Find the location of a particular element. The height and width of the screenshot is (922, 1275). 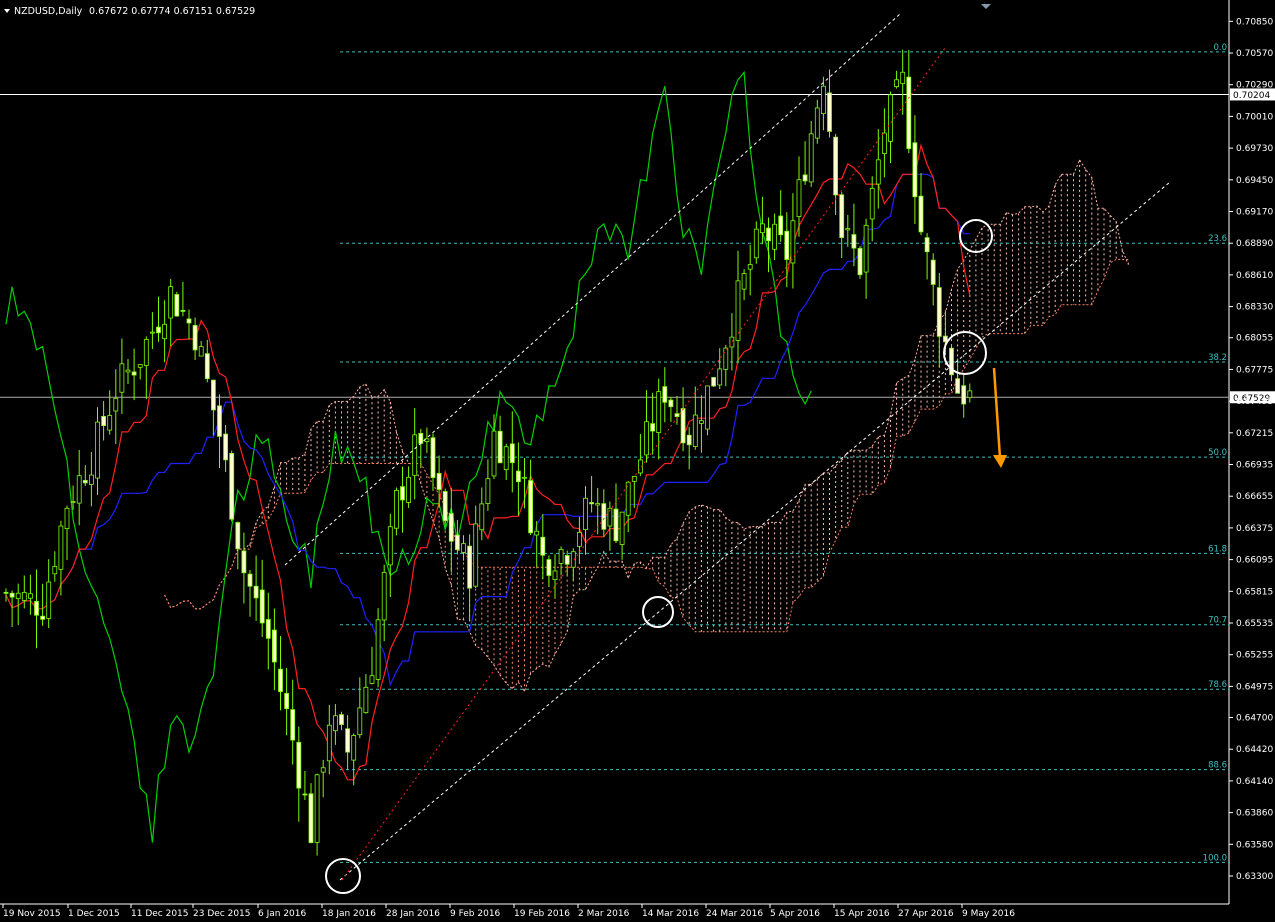

time-tick-label: 28 Jan 2016 is located at coordinates (413, 914).